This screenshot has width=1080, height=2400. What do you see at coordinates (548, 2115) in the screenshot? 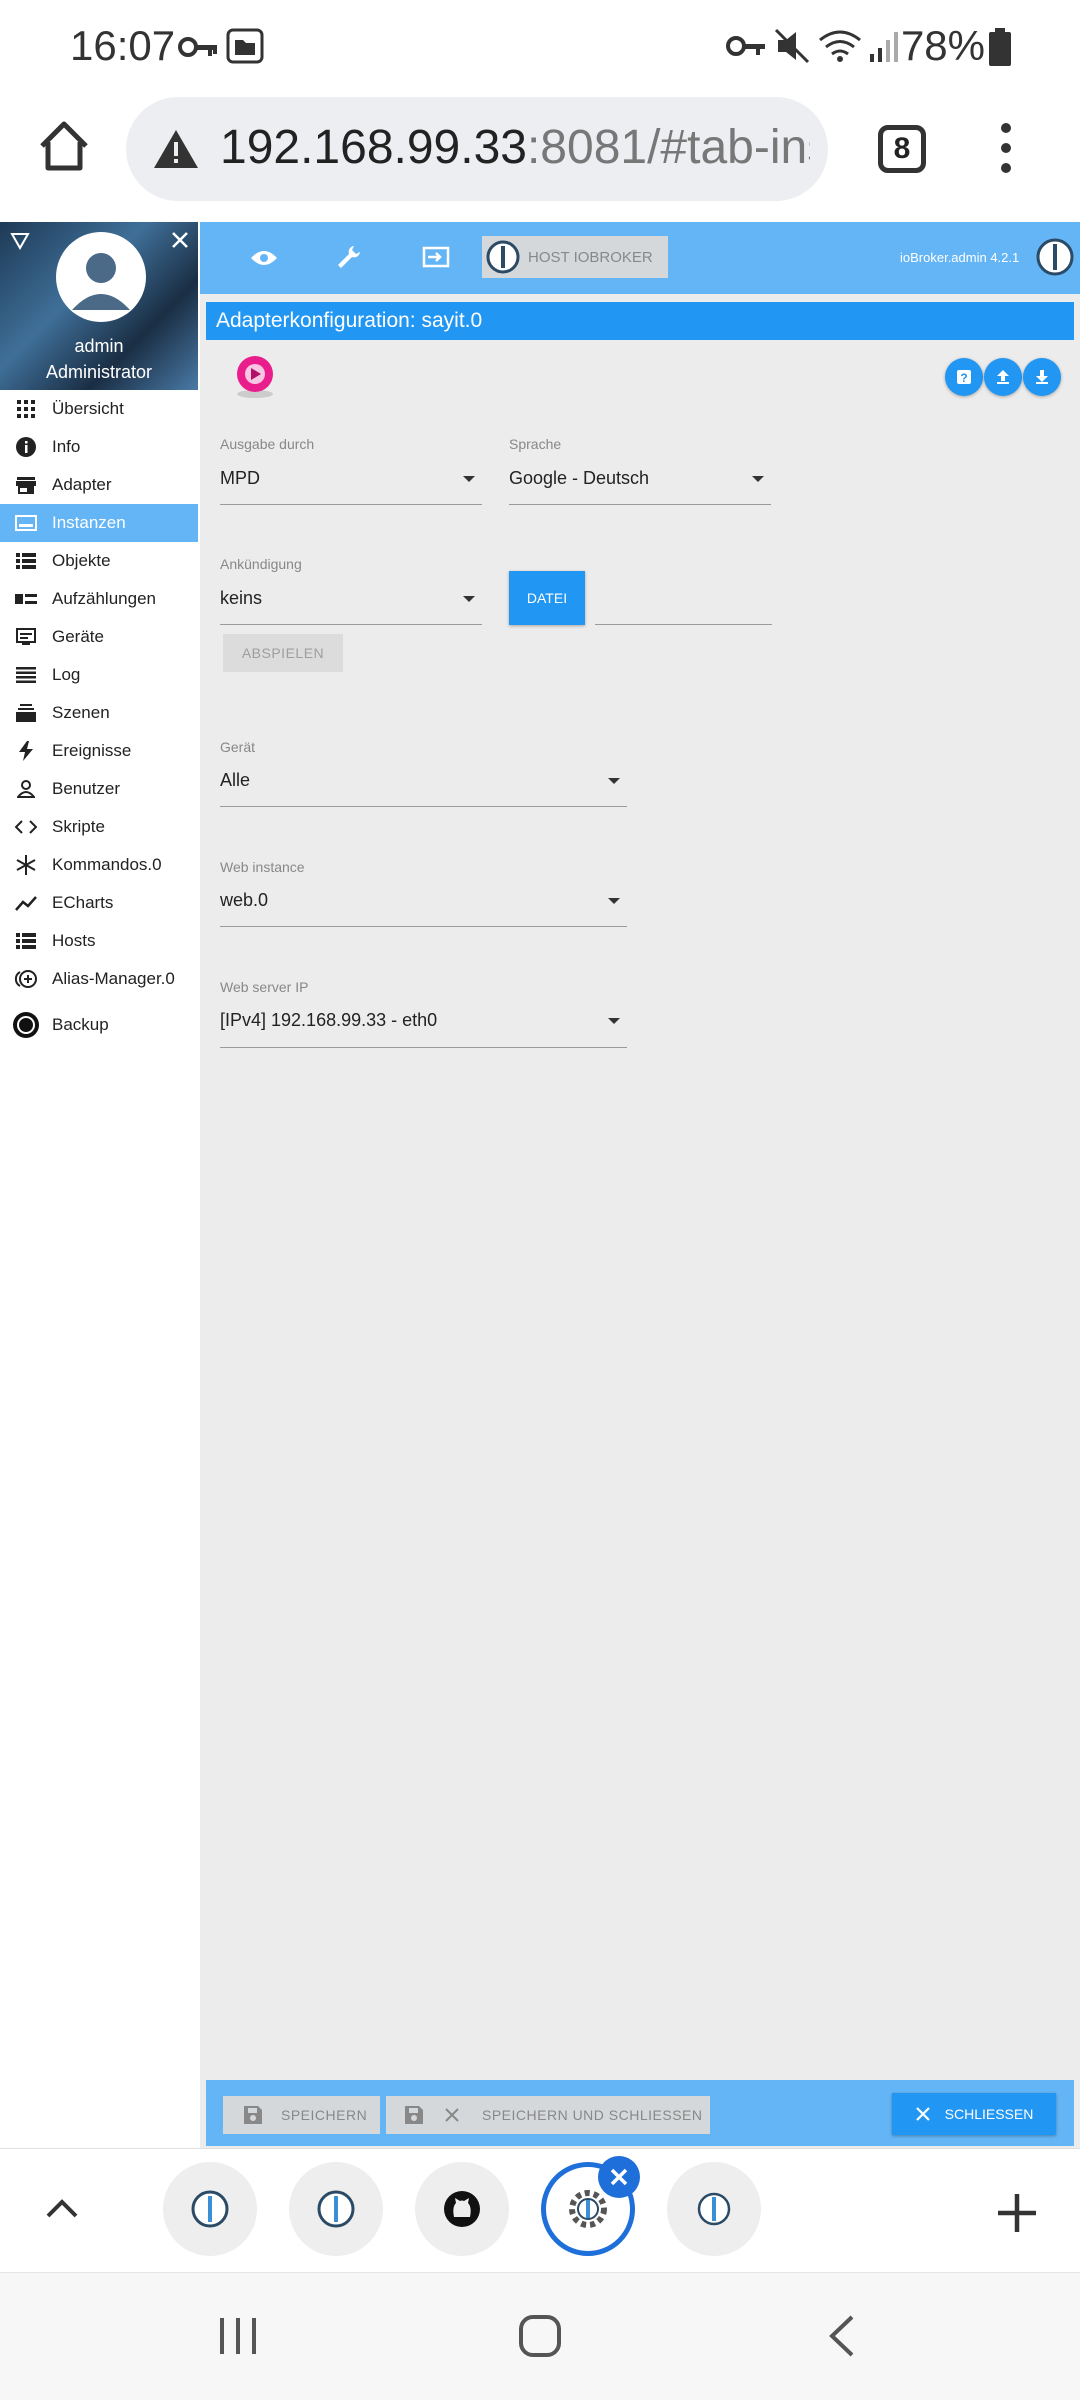
I see `save-and-close-button: SPEICHERN UND SCHLIESSEN` at bounding box center [548, 2115].